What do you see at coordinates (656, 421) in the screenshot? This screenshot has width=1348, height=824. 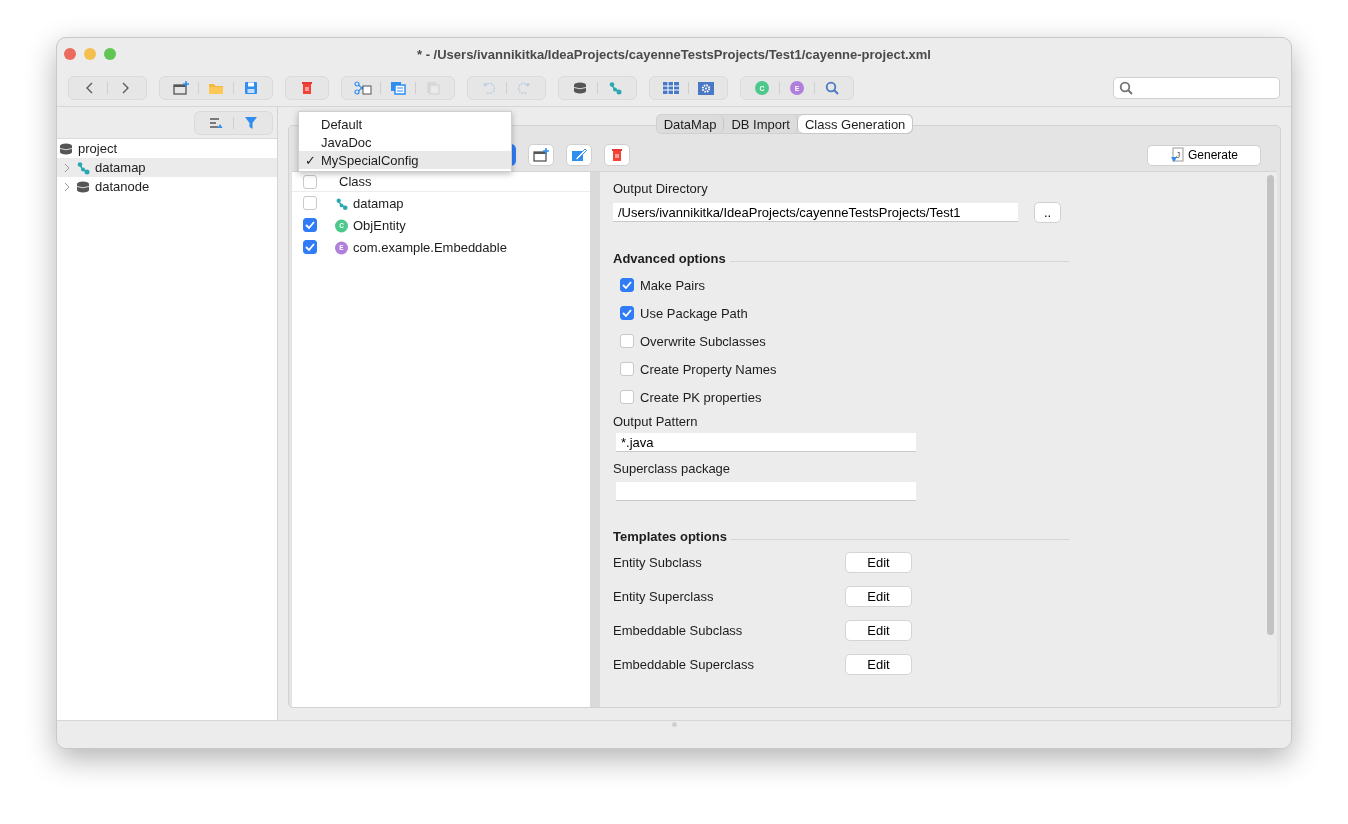 I see `field-label: Output Pattern` at bounding box center [656, 421].